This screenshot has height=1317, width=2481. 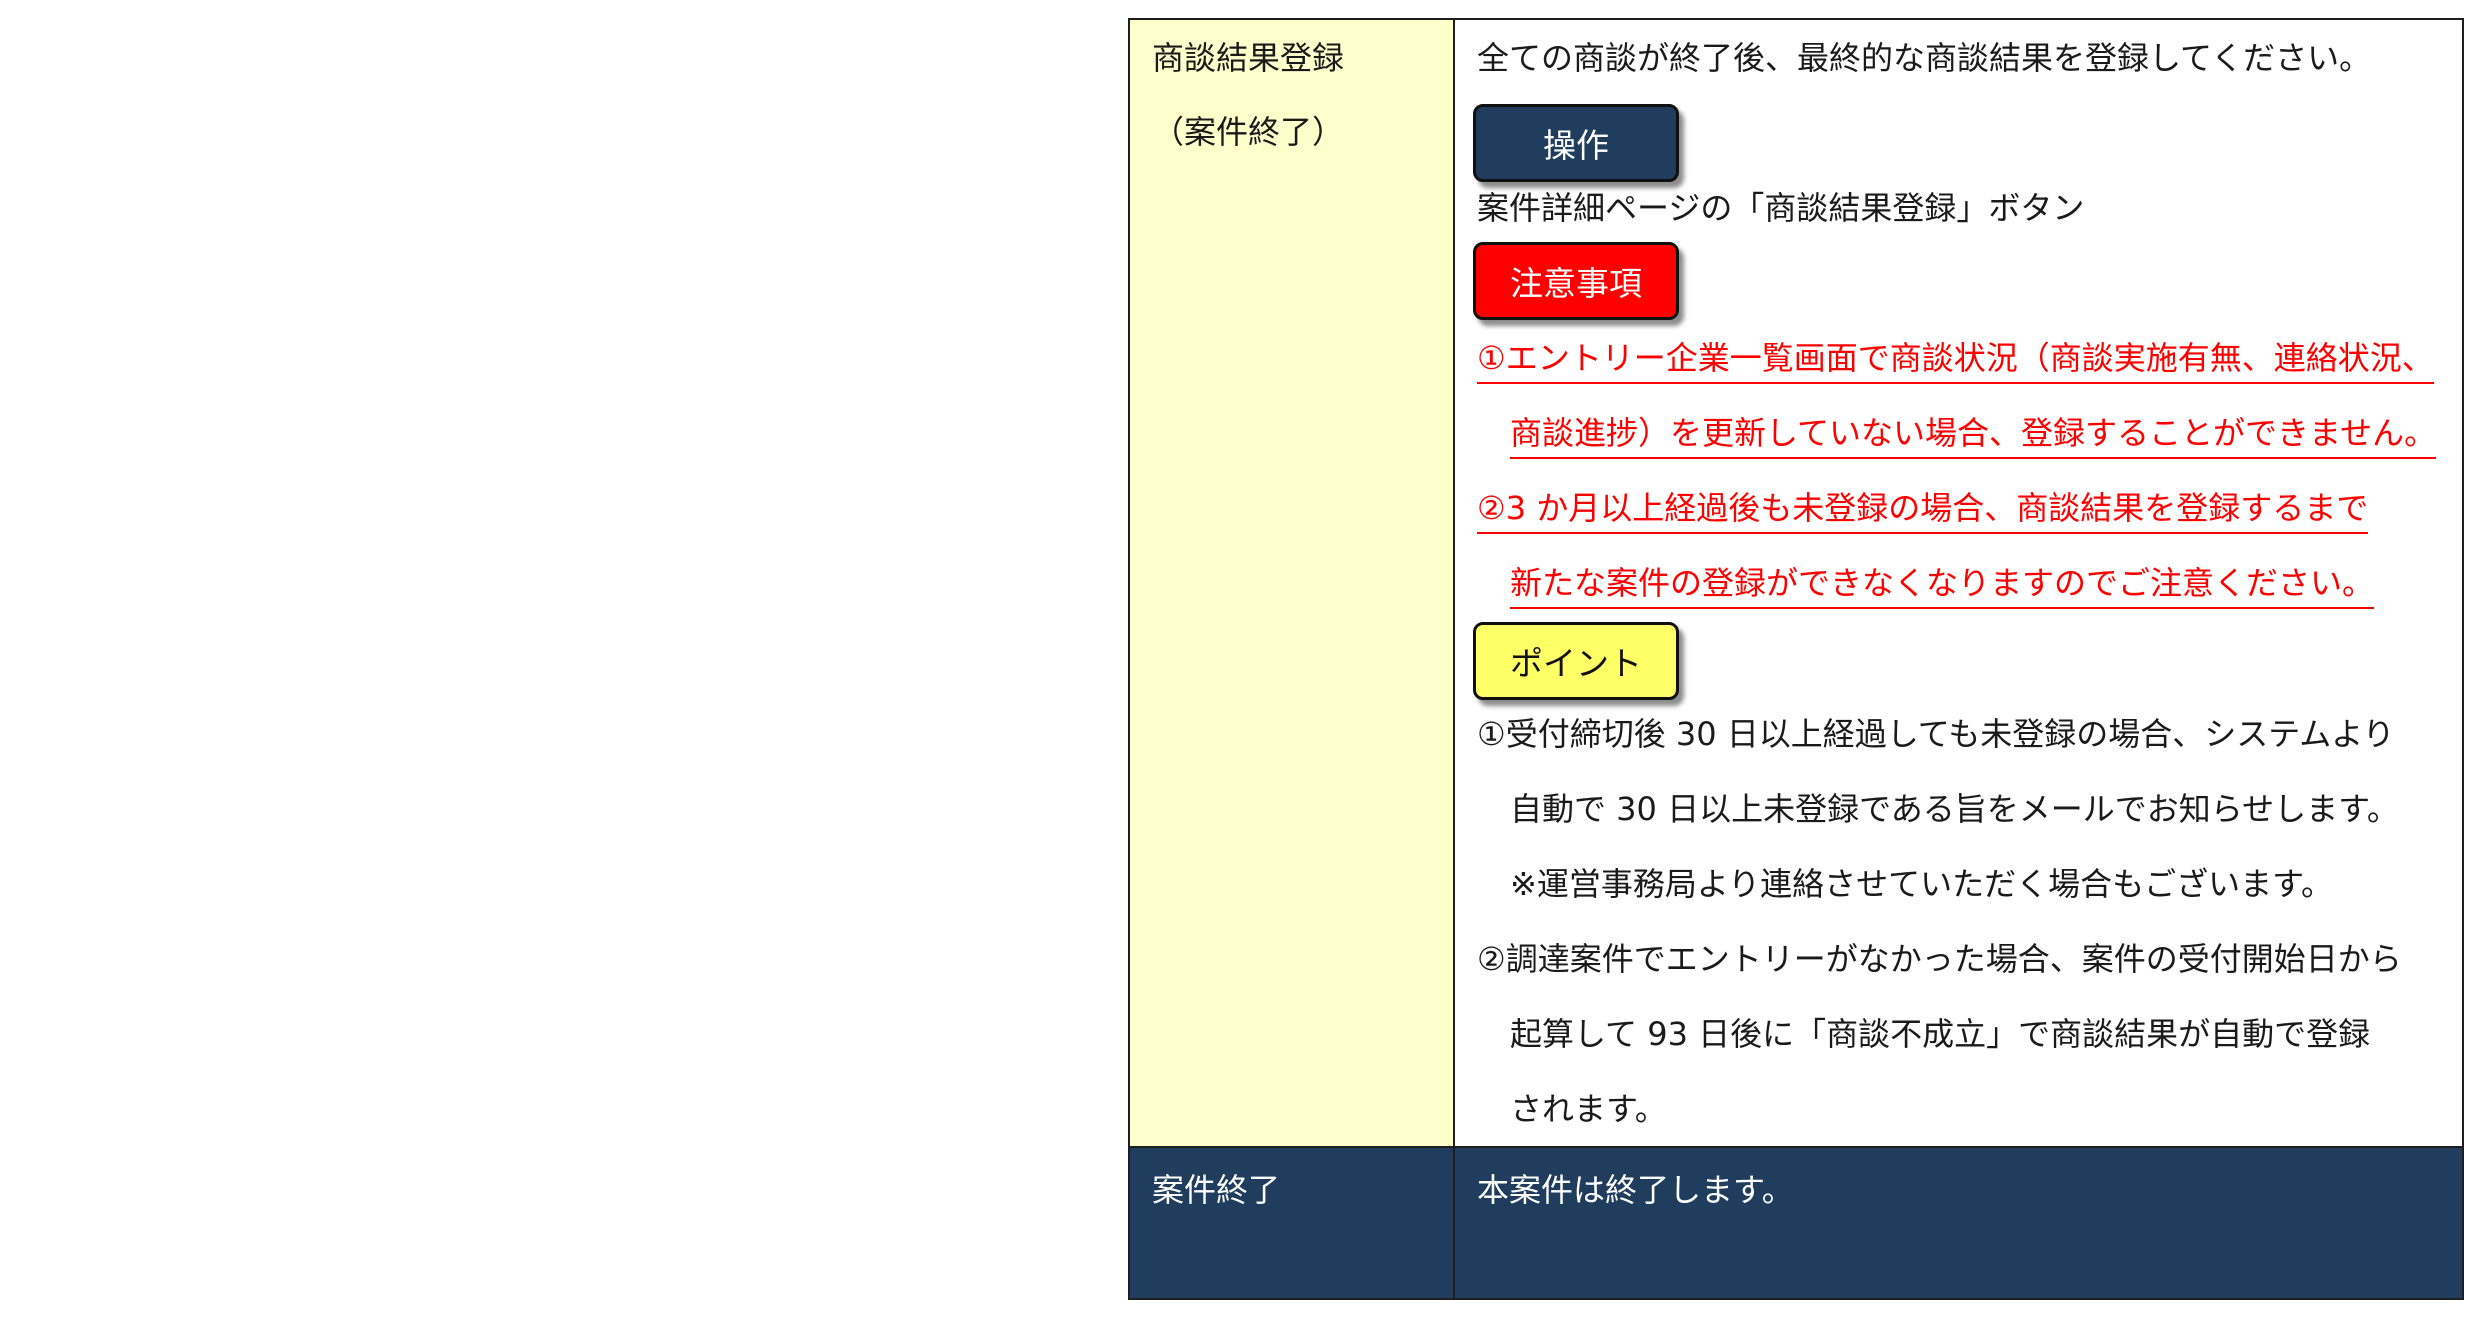 What do you see at coordinates (1635, 1190) in the screenshot?
I see `case-close-text: 本案件は終了します。` at bounding box center [1635, 1190].